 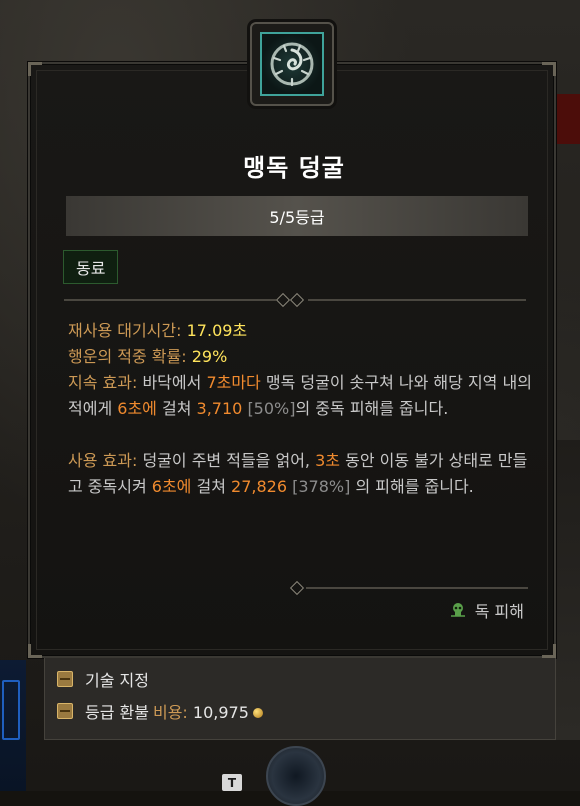 I want to click on skill-title: 맹독 덩굴, so click(x=294, y=165).